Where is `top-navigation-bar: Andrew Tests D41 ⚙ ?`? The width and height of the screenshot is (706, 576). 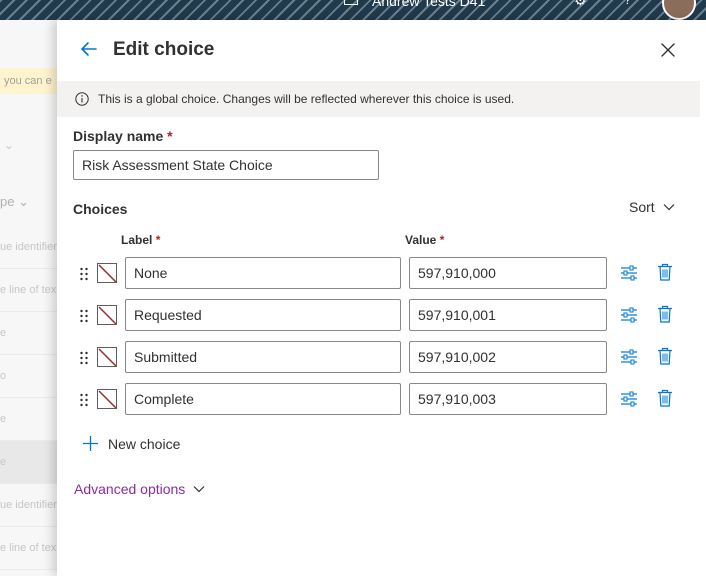 top-navigation-bar: Andrew Tests D41 ⚙ ? is located at coordinates (353, 10).